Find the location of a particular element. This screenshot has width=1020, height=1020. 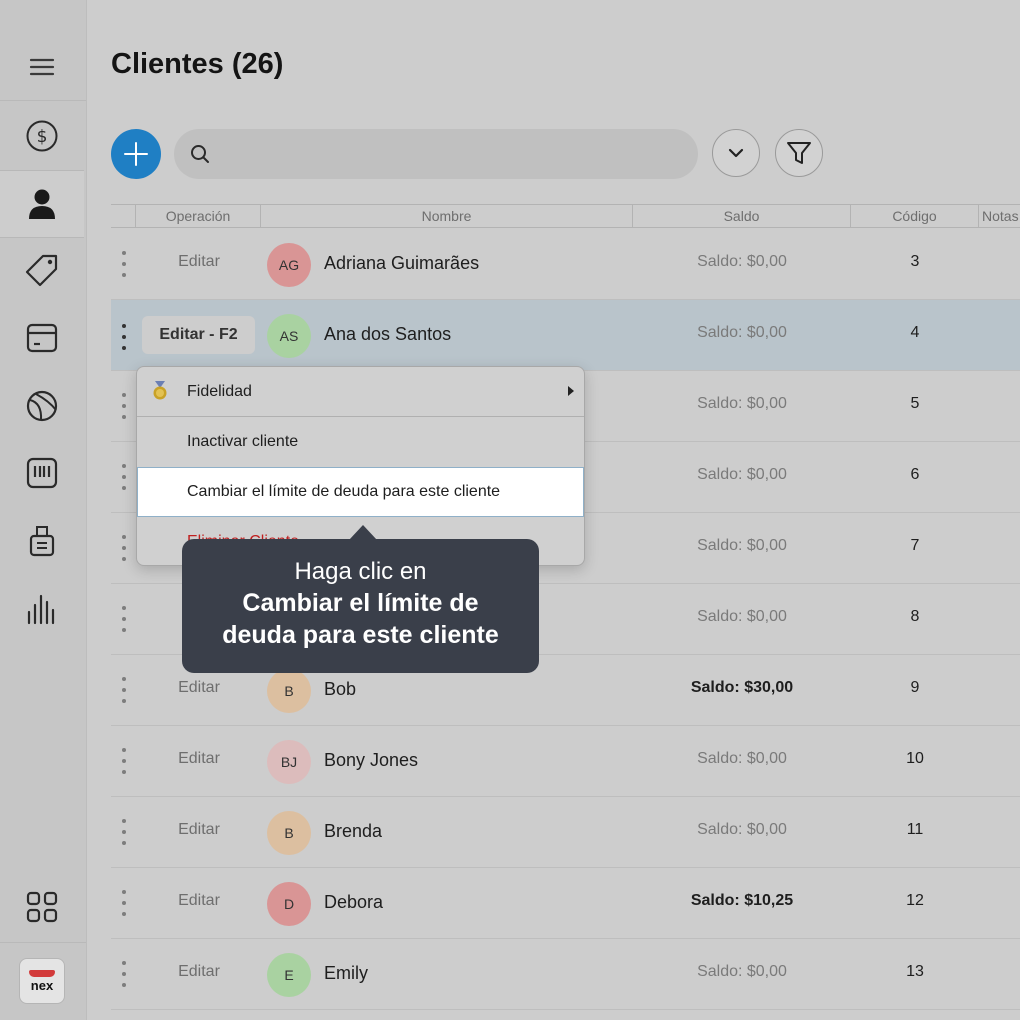

client-code: 4 is located at coordinates (915, 332).